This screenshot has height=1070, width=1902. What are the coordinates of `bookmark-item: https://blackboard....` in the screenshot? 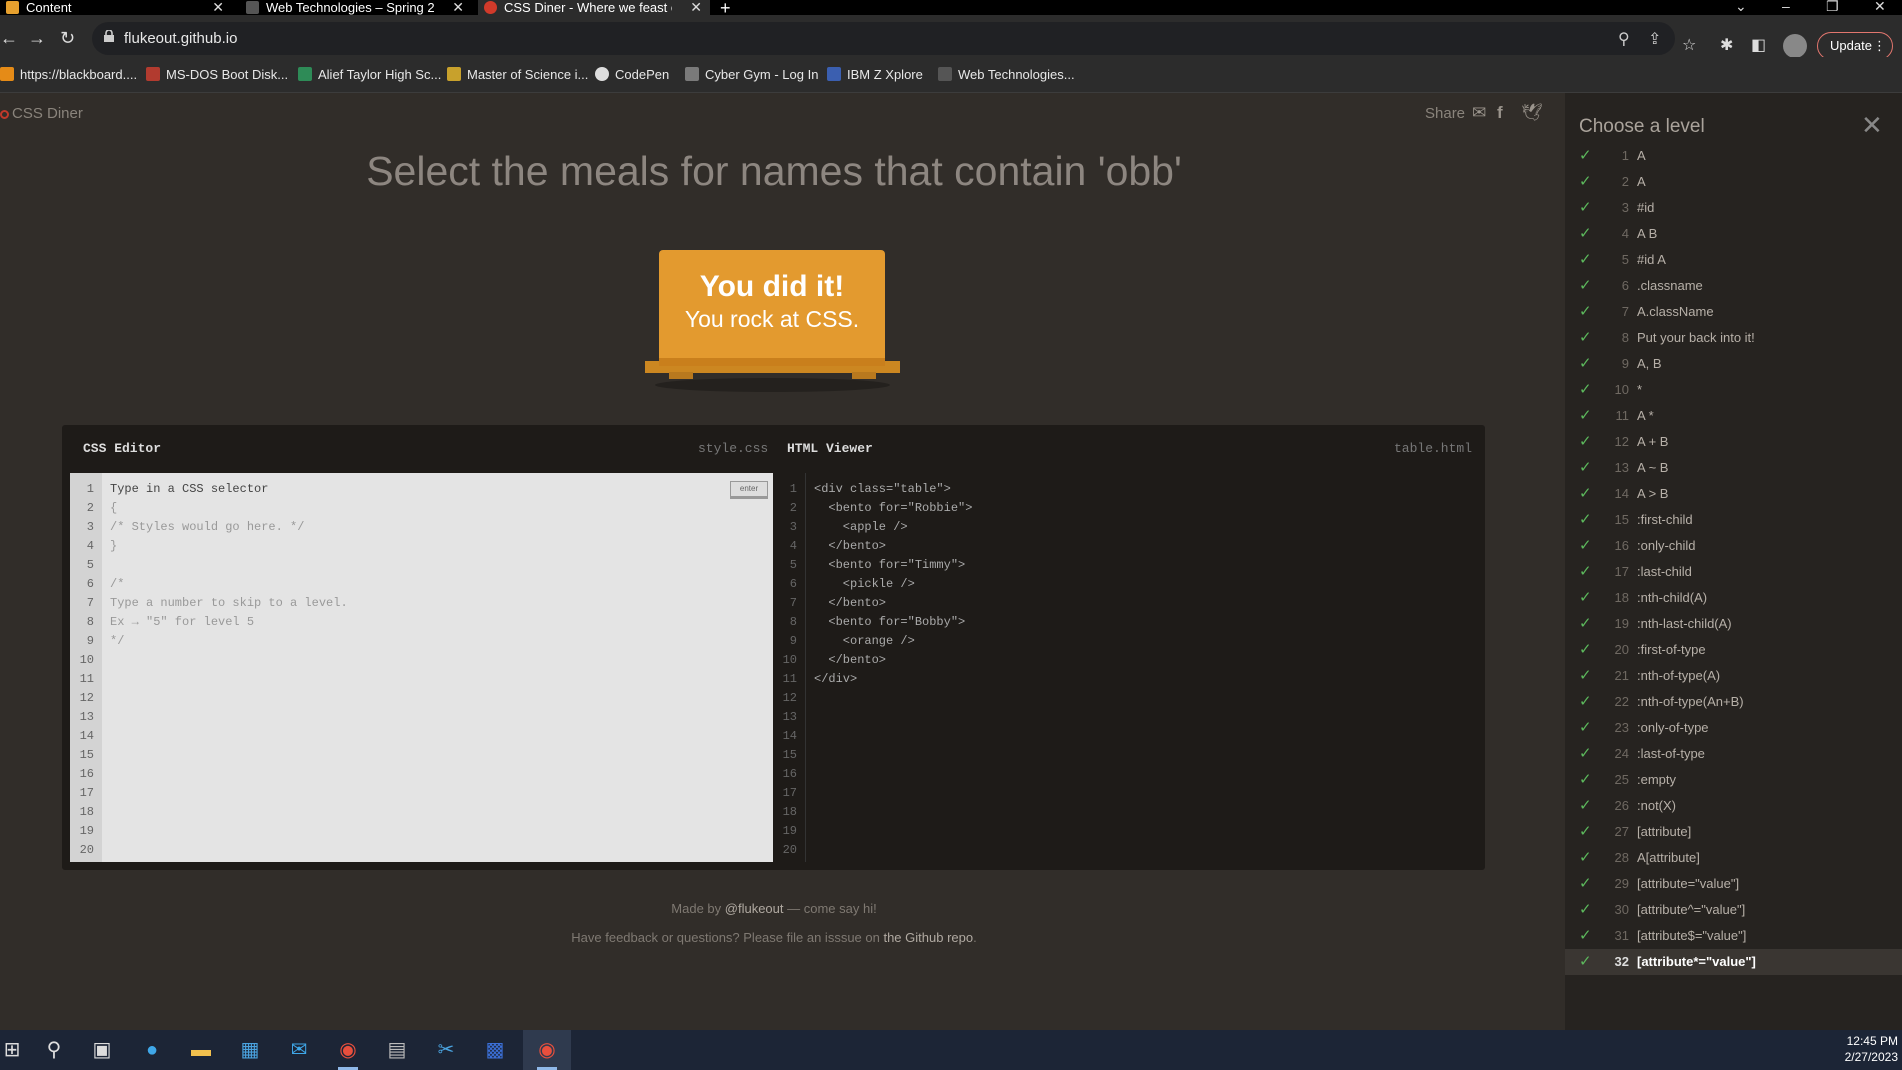 It's located at (68, 74).